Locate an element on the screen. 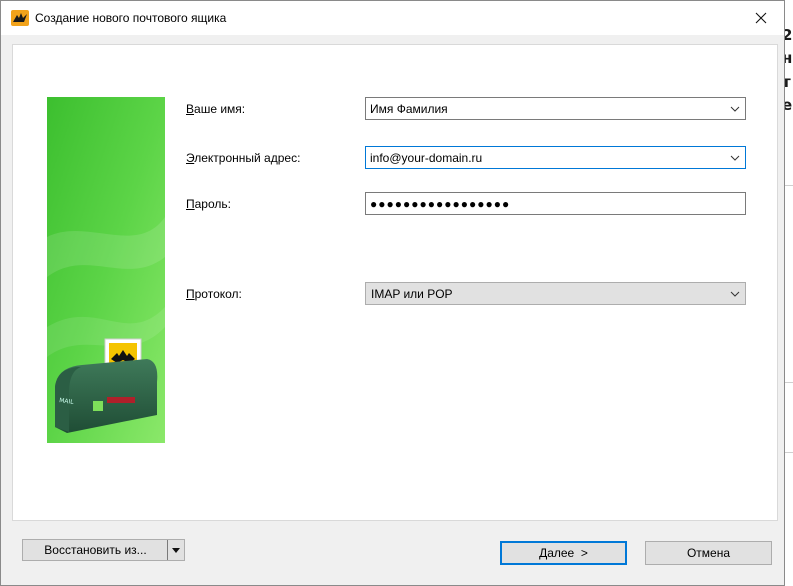 This screenshot has width=793, height=586. next-button: Далее > is located at coordinates (563, 553).